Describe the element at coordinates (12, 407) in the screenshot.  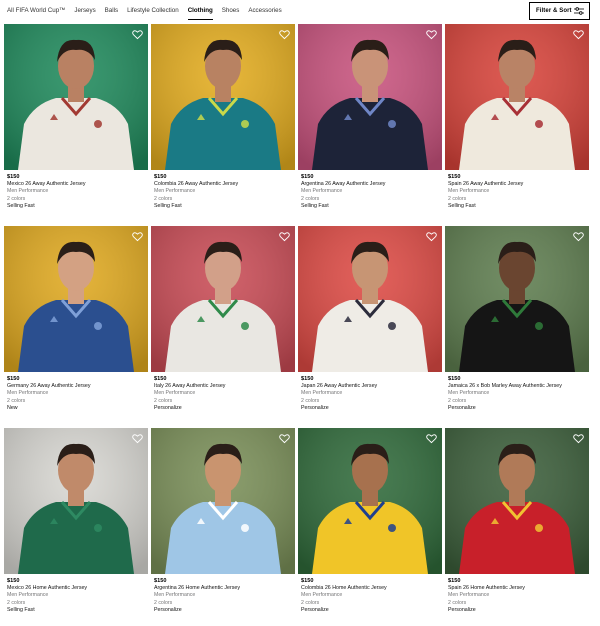
I see `product-badge: New` at that location.